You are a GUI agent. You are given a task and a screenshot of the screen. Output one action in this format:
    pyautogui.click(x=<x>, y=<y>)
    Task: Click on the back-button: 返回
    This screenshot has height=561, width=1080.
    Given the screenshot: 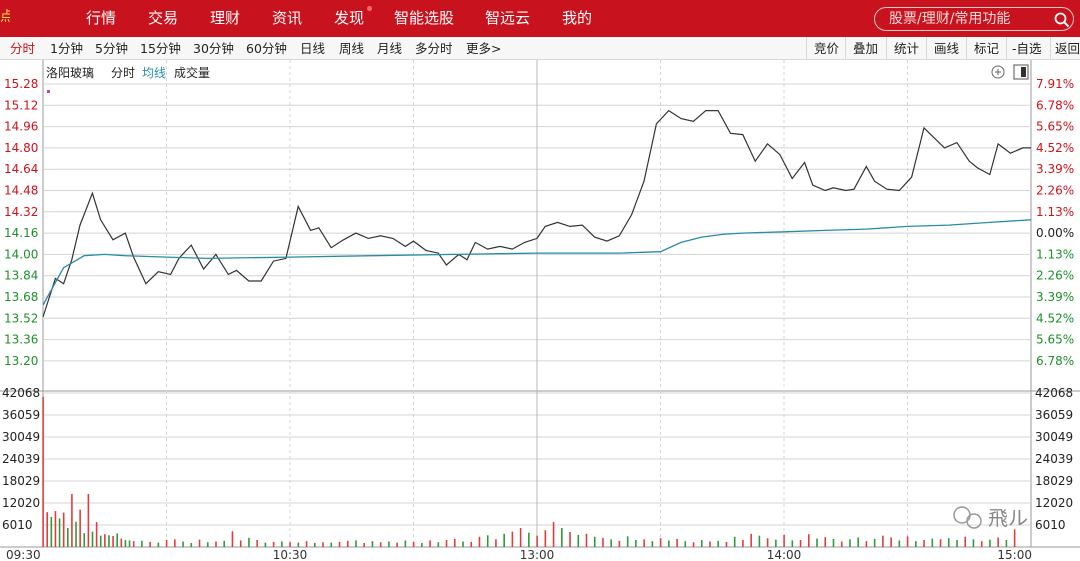 What is the action you would take?
    pyautogui.click(x=1067, y=48)
    